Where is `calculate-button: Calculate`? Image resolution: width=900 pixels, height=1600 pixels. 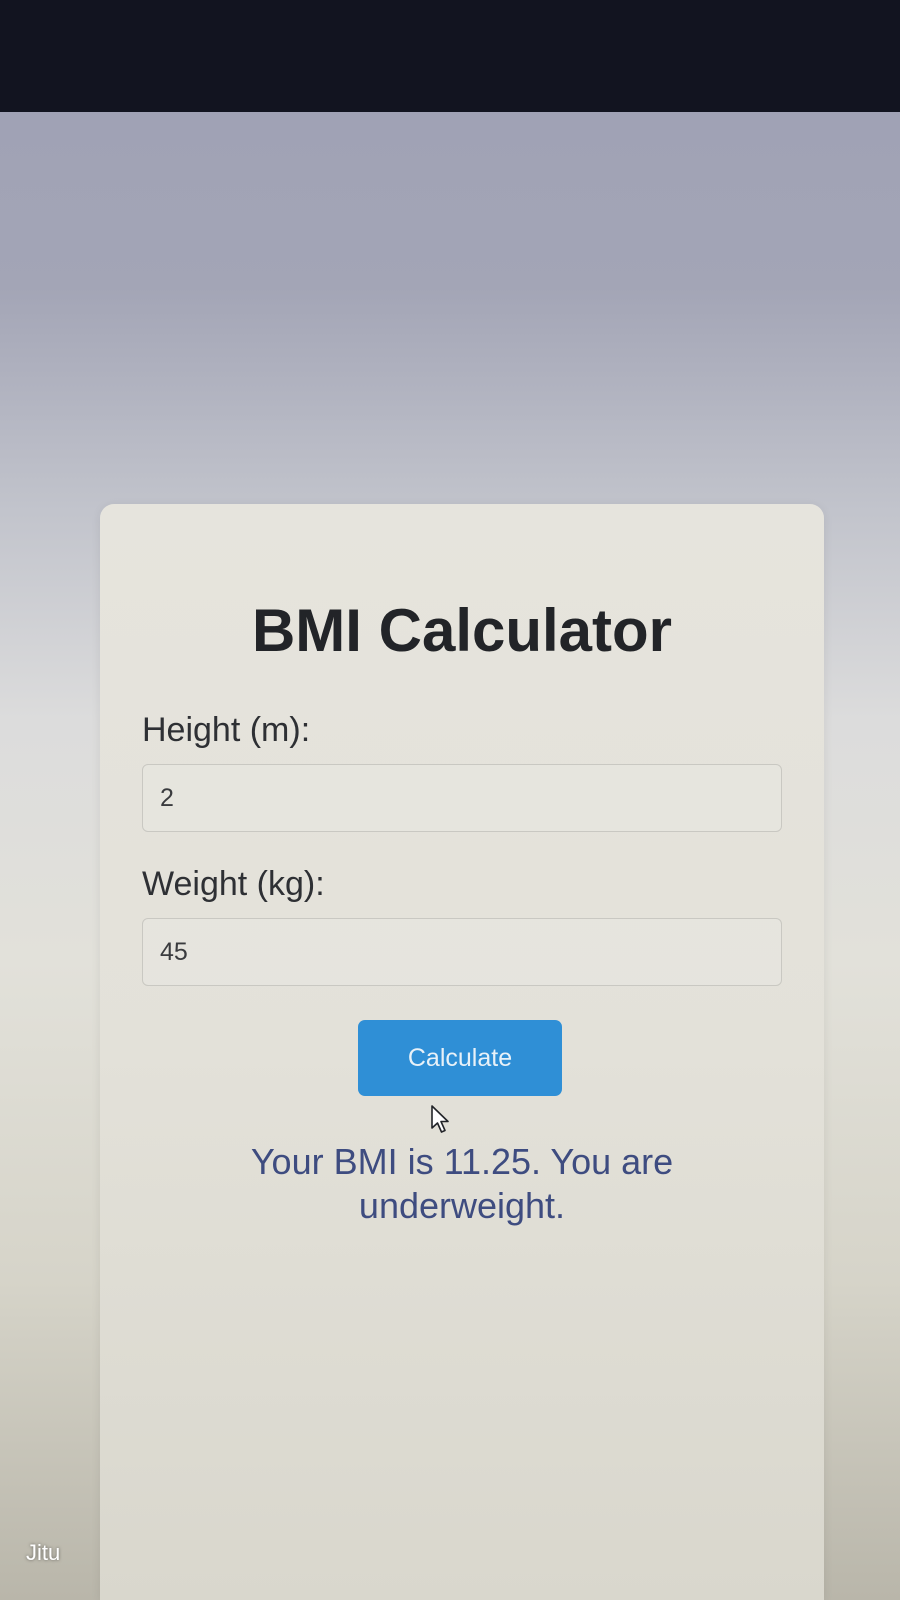 calculate-button: Calculate is located at coordinates (460, 1058).